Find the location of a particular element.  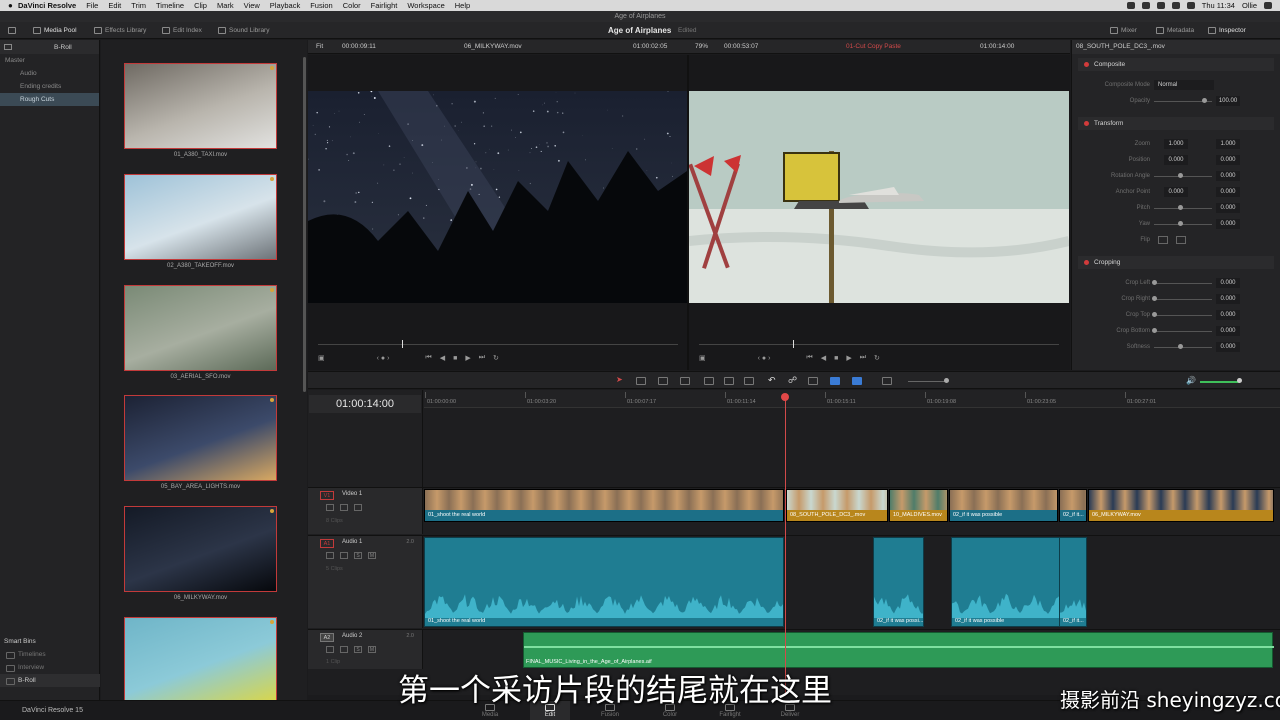

timeline-last-frame-icon: ⏭ is located at coordinates (863, 358).